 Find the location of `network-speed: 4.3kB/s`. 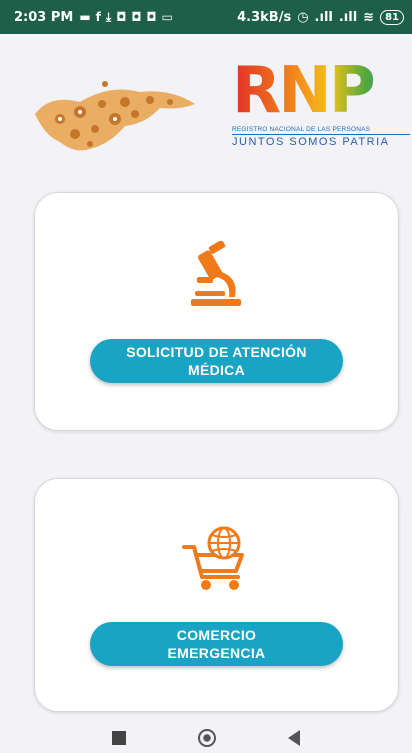

network-speed: 4.3kB/s is located at coordinates (264, 17).